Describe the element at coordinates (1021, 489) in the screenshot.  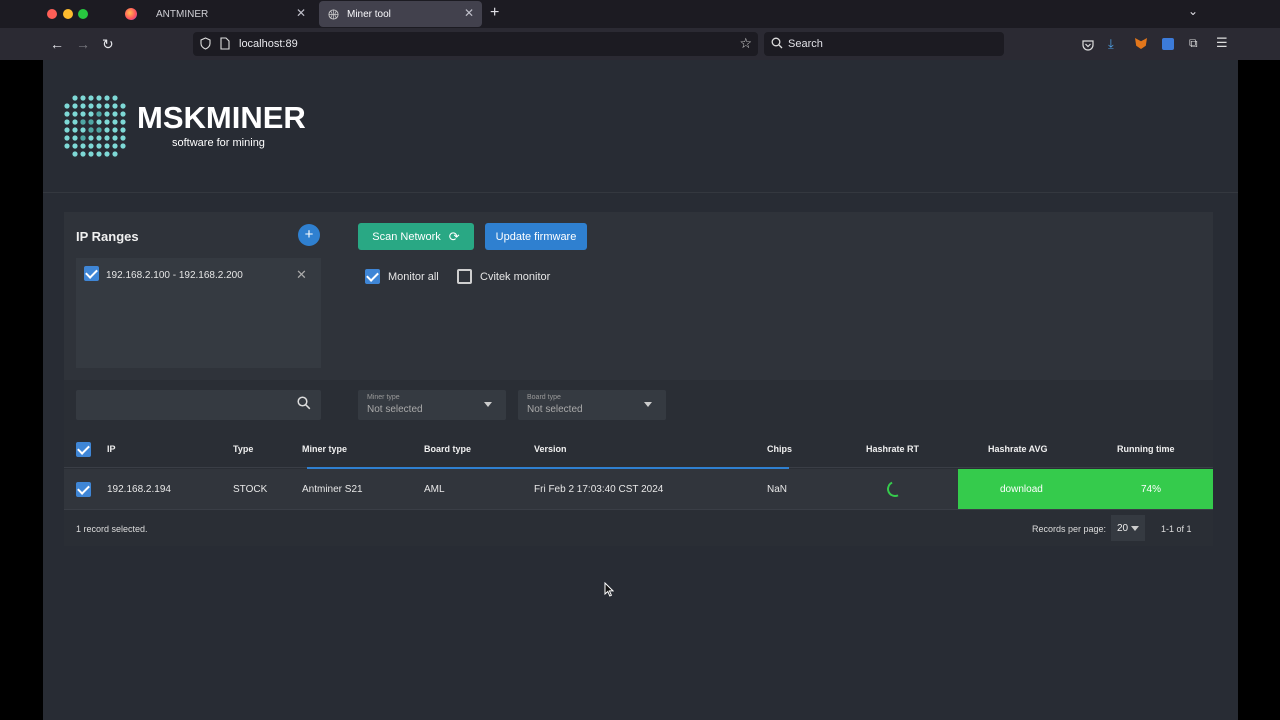
I see `cell-hashrate-avg: download` at that location.